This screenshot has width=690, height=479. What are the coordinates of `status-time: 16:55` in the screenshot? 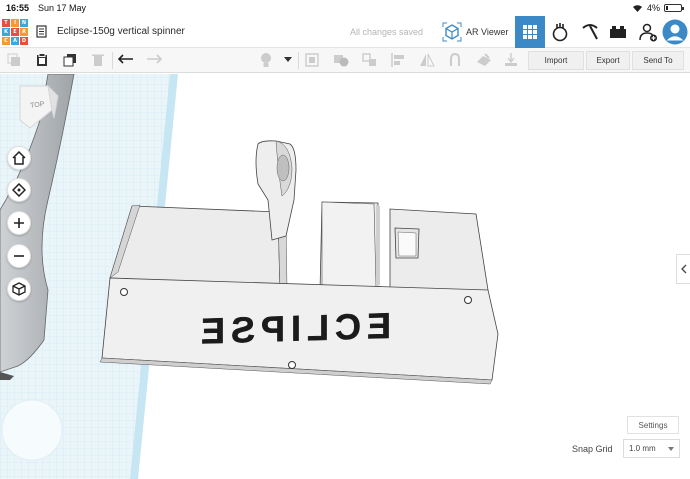 It's located at (18, 8).